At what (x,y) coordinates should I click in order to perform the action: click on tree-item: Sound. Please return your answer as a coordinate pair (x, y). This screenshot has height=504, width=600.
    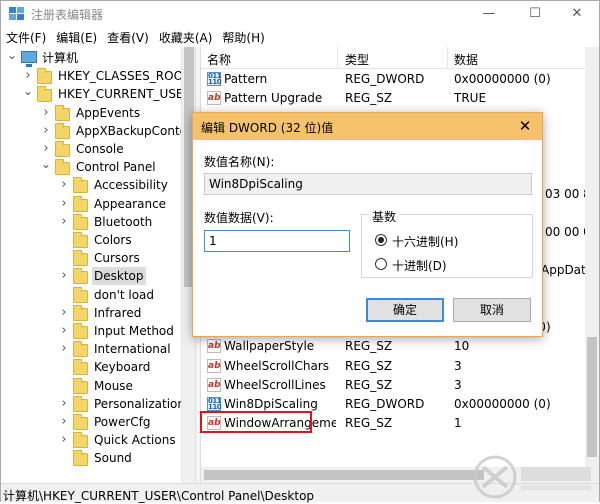
    Looking at the image, I should click on (91, 458).